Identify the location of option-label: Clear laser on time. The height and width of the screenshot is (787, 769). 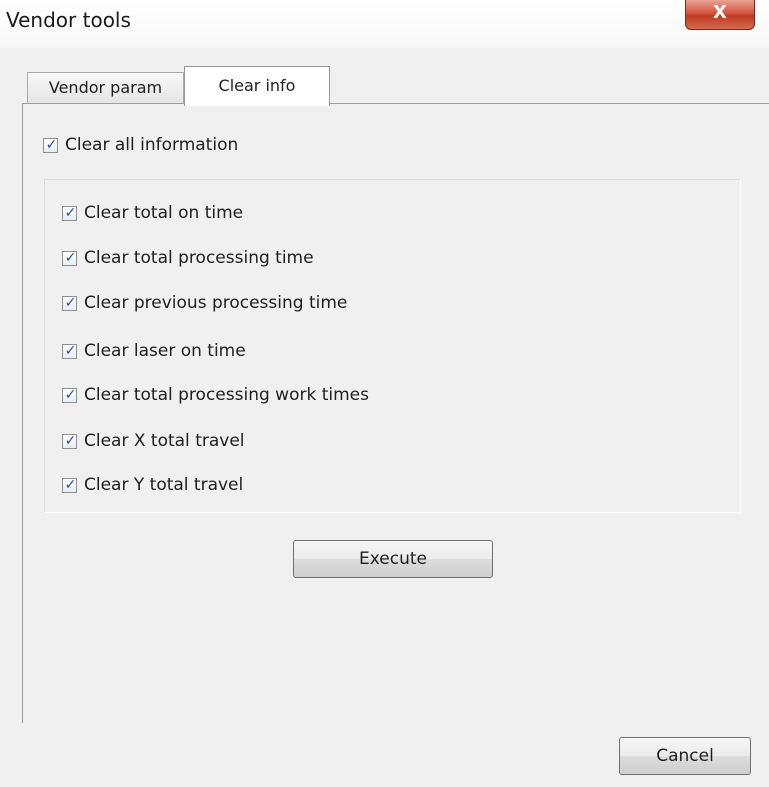
(165, 351).